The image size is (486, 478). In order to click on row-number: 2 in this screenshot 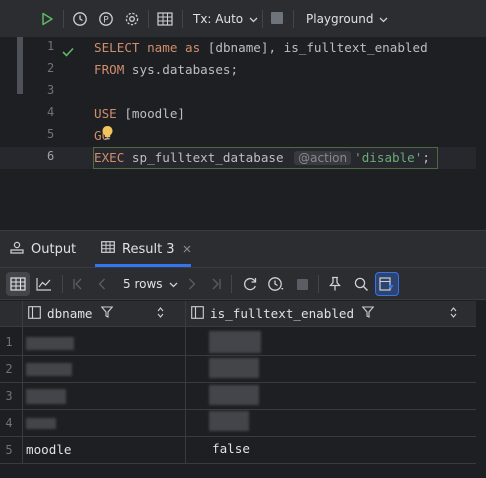, I will do `click(9, 369)`.